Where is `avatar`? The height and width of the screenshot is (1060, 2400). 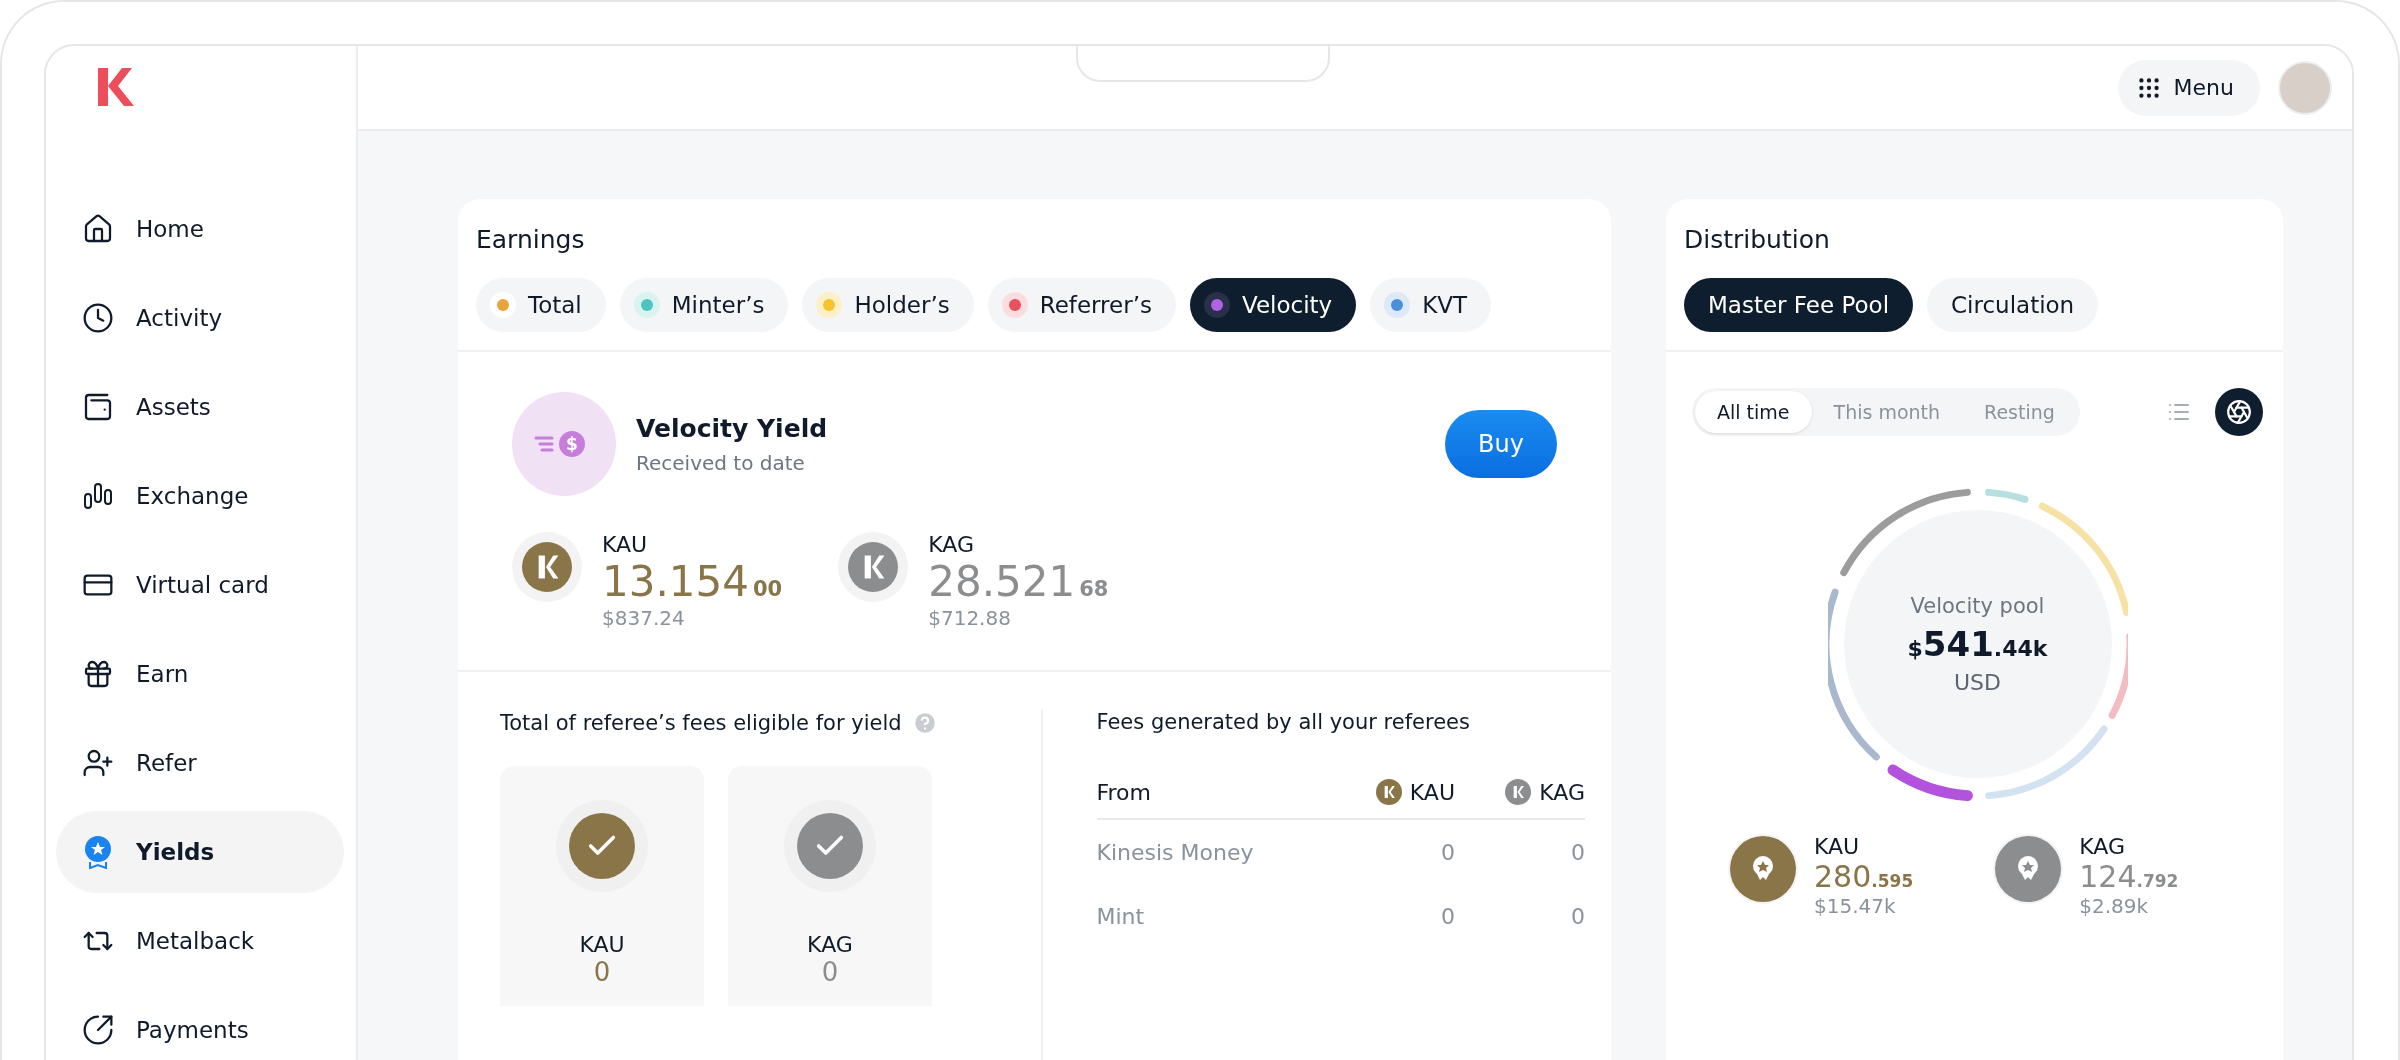
avatar is located at coordinates (2305, 87).